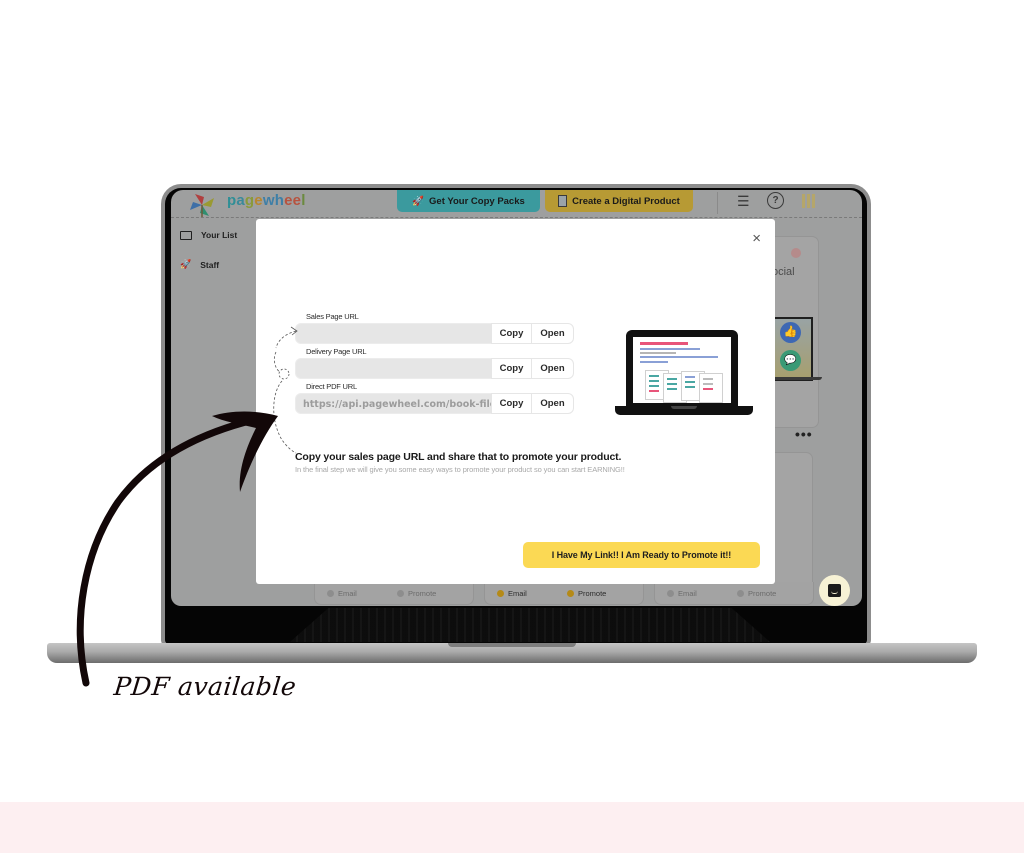  I want to click on dashed-connector-node, so click(284, 374).